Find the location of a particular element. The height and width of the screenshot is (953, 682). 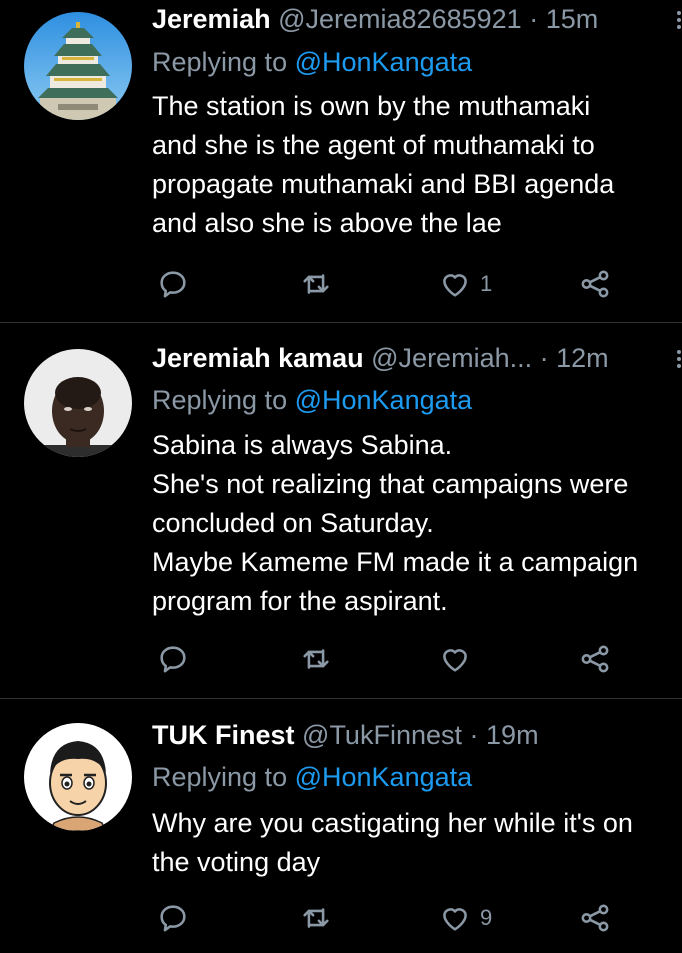

like-button: 1 is located at coordinates (465, 284).